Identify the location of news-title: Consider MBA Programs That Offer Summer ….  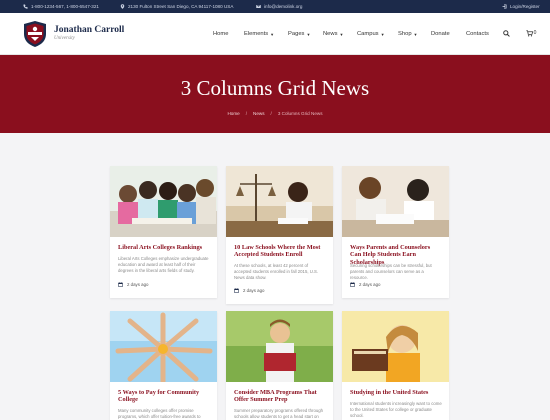
(280, 396).